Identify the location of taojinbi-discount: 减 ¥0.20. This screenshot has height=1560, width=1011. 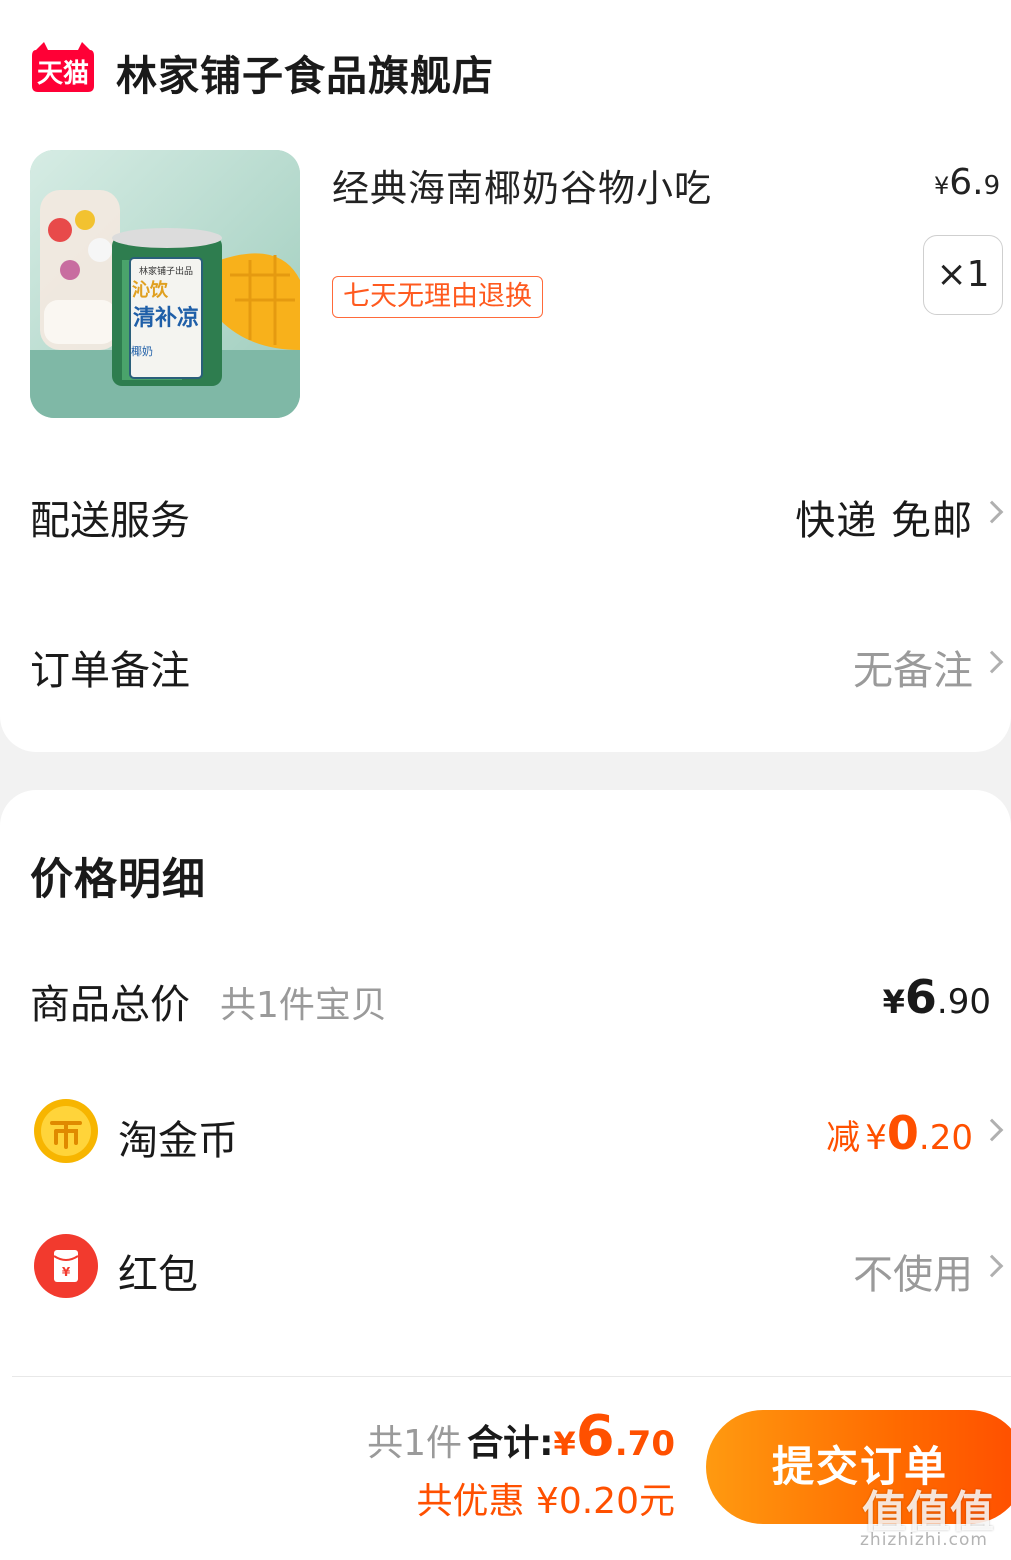
(899, 1133).